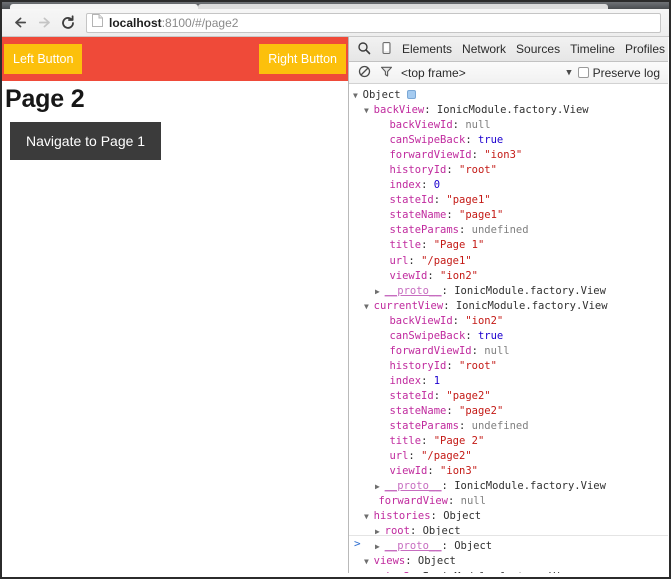 This screenshot has width=671, height=579. Describe the element at coordinates (508, 245) in the screenshot. I see `console-log-row: title: "Page 1"` at that location.